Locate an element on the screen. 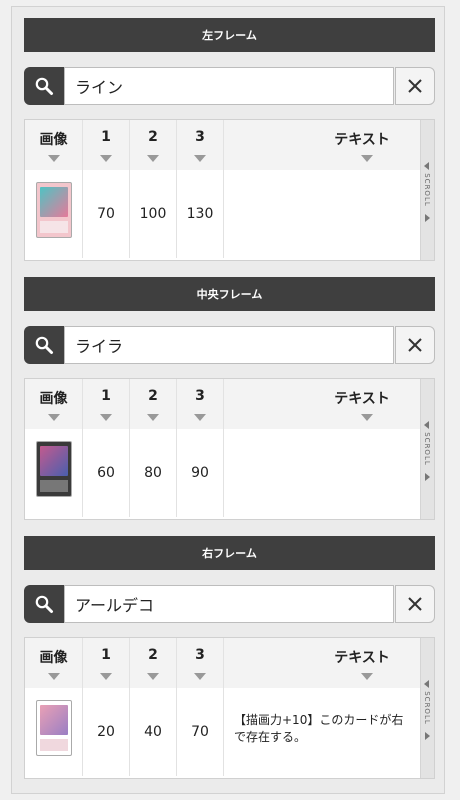 The height and width of the screenshot is (800, 460). table-row: 70 100 130 is located at coordinates (223, 214).